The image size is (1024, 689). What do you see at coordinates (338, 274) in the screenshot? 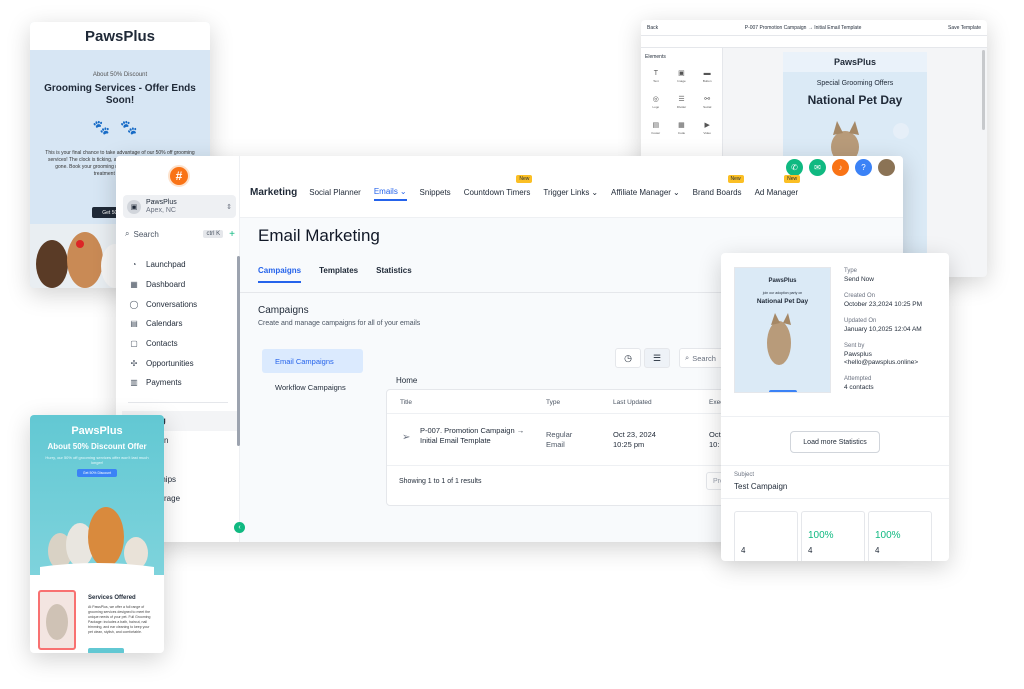
I see `tab-templates: Templates` at bounding box center [338, 274].